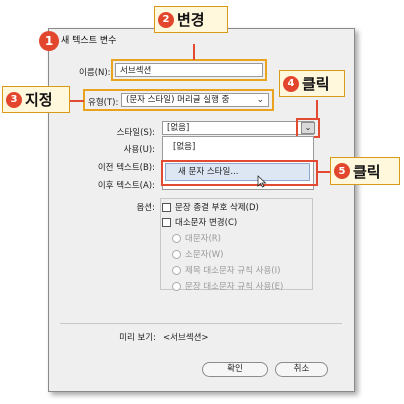  I want to click on style-label: 스타일(S):, so click(135, 133).